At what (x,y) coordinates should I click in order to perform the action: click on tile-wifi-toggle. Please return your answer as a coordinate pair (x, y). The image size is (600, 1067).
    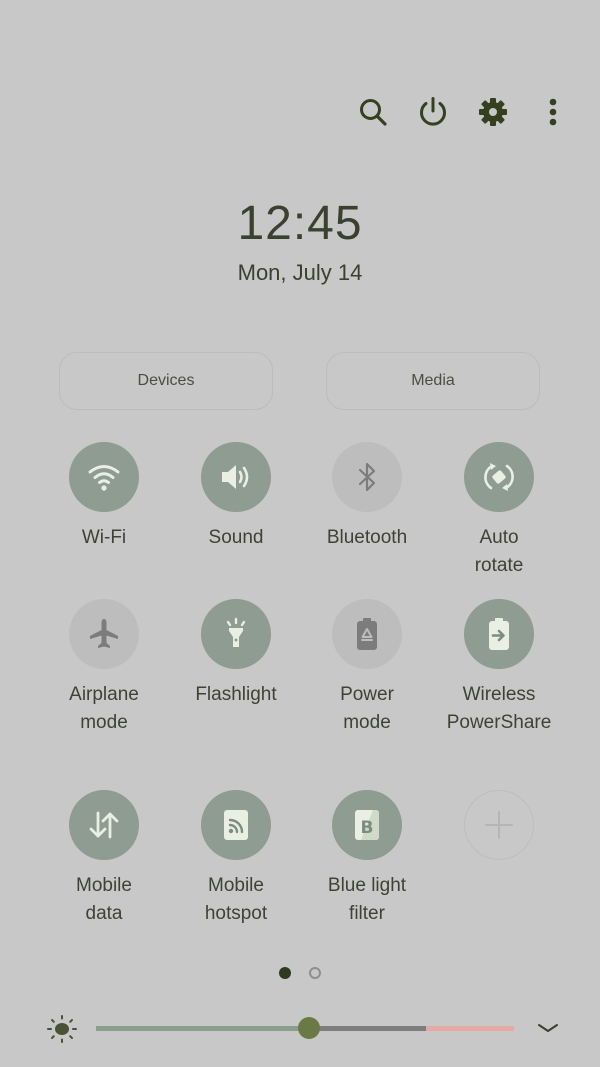
    Looking at the image, I should click on (104, 477).